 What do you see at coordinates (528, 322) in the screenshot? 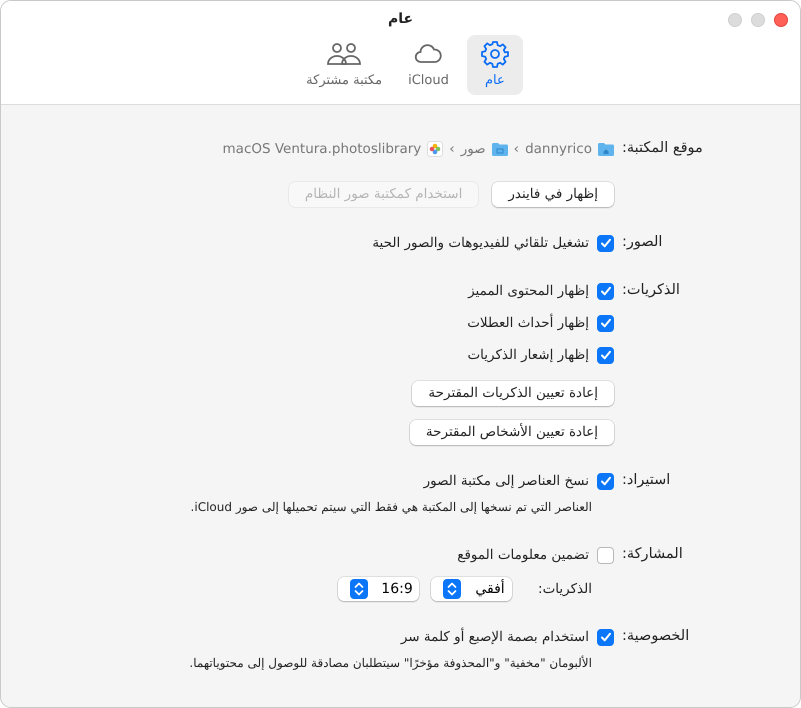
I see `checkbox-label: إظهار أحداث العطلات` at bounding box center [528, 322].